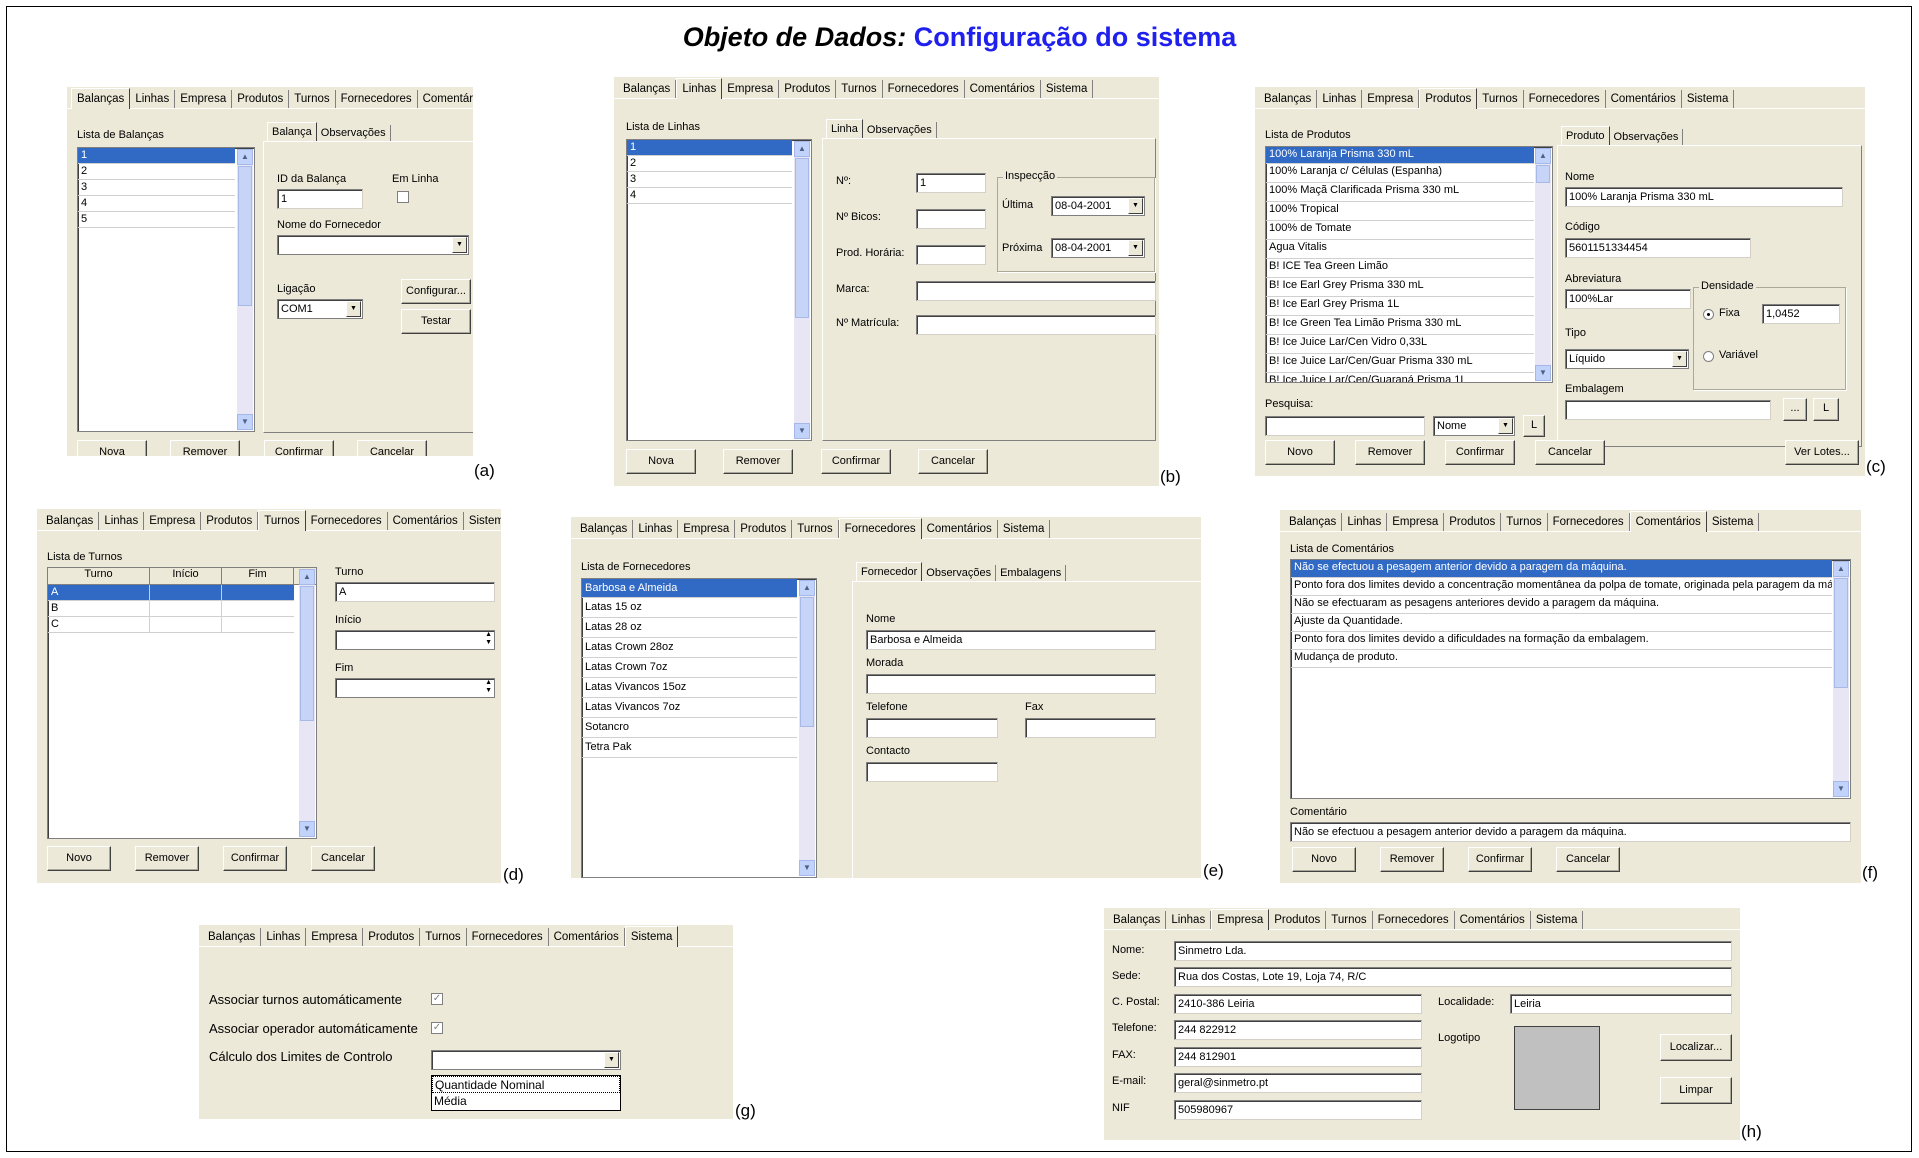  What do you see at coordinates (320, 309) in the screenshot?
I see `ligacao-select: COM1 ▼` at bounding box center [320, 309].